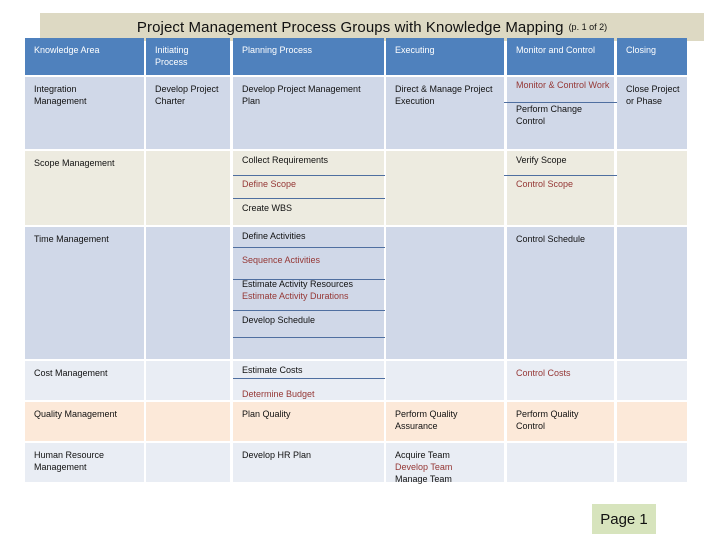  Describe the element at coordinates (188, 293) in the screenshot. I see `time-initiating-cell` at that location.